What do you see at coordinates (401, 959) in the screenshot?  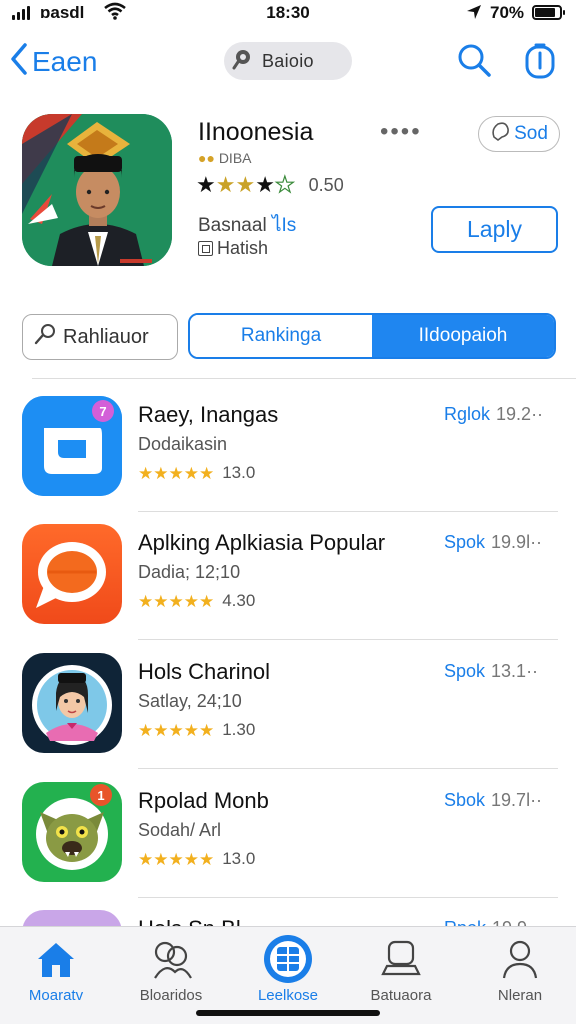 I see `person-screen-icon` at bounding box center [401, 959].